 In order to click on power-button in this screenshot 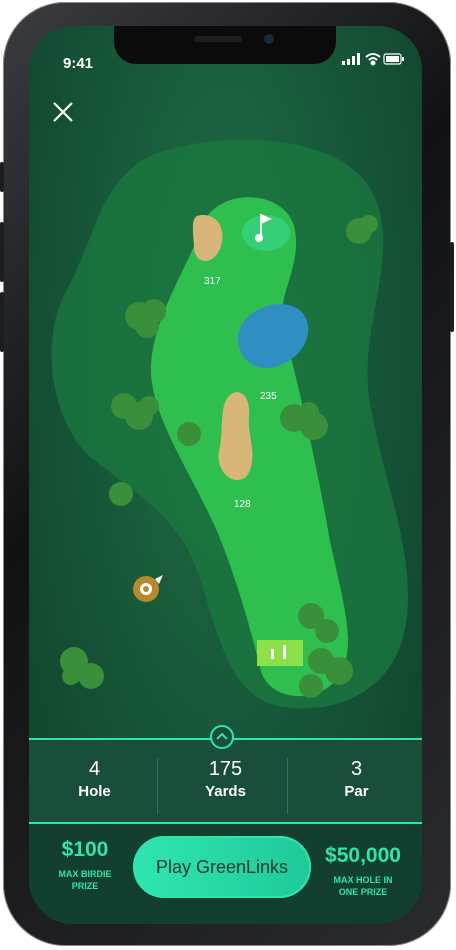, I will do `click(452, 287)`.